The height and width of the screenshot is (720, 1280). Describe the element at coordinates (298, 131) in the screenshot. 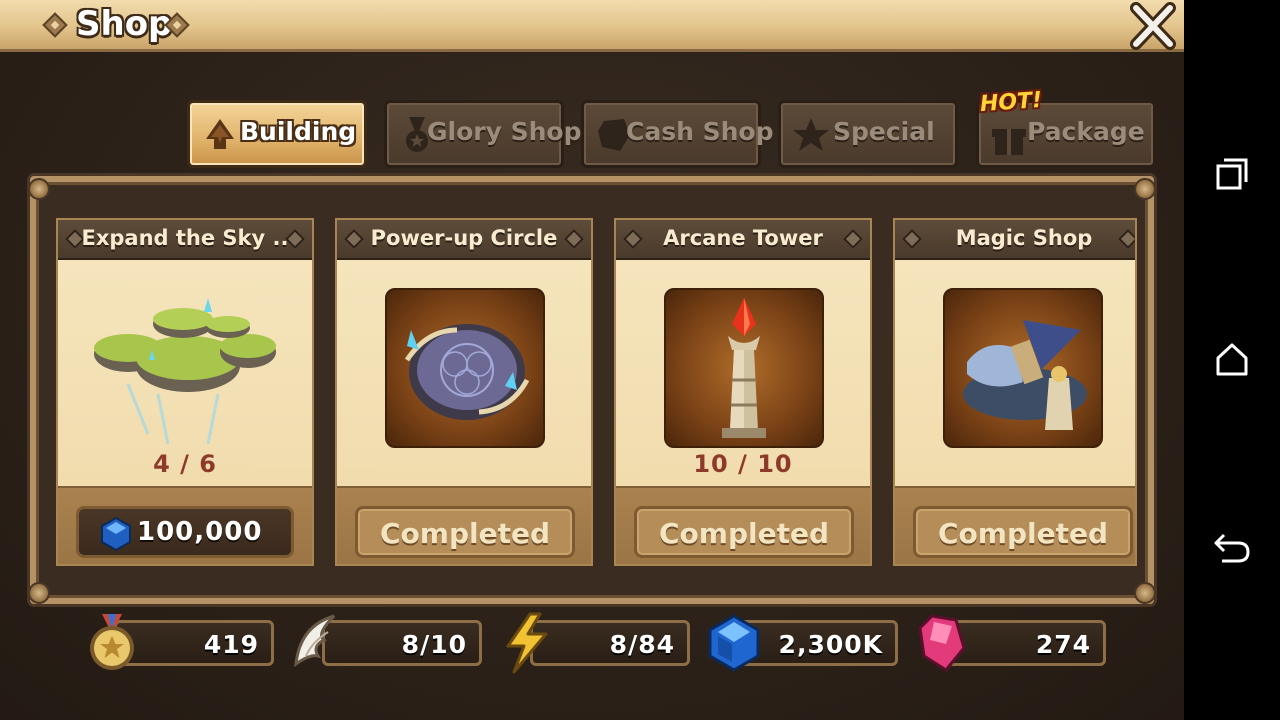

I see `tab-label: Building` at that location.